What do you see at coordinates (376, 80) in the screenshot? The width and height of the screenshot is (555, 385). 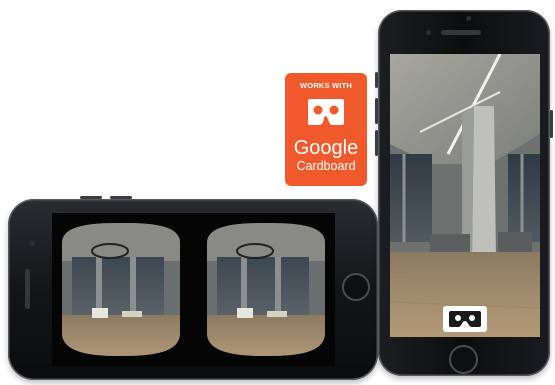 I see `mute-switch` at bounding box center [376, 80].